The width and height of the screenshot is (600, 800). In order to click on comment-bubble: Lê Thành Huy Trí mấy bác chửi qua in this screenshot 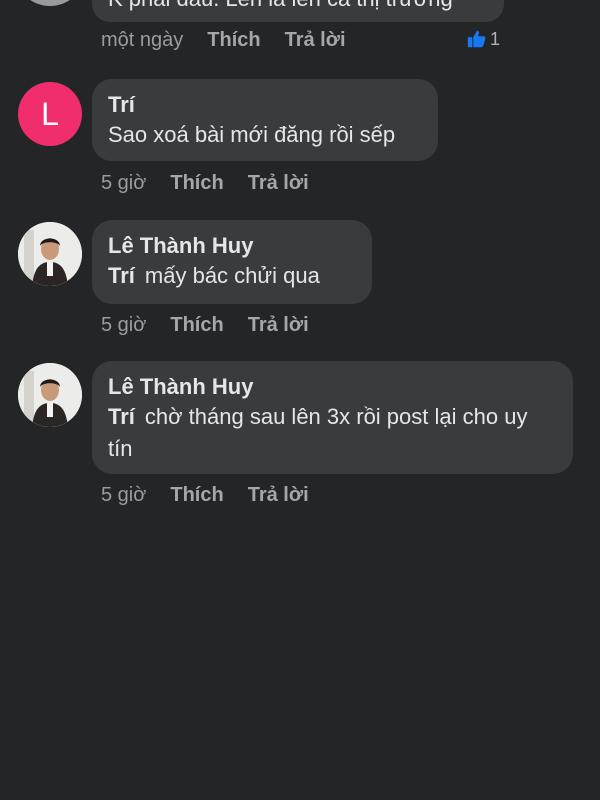, I will do `click(232, 262)`.